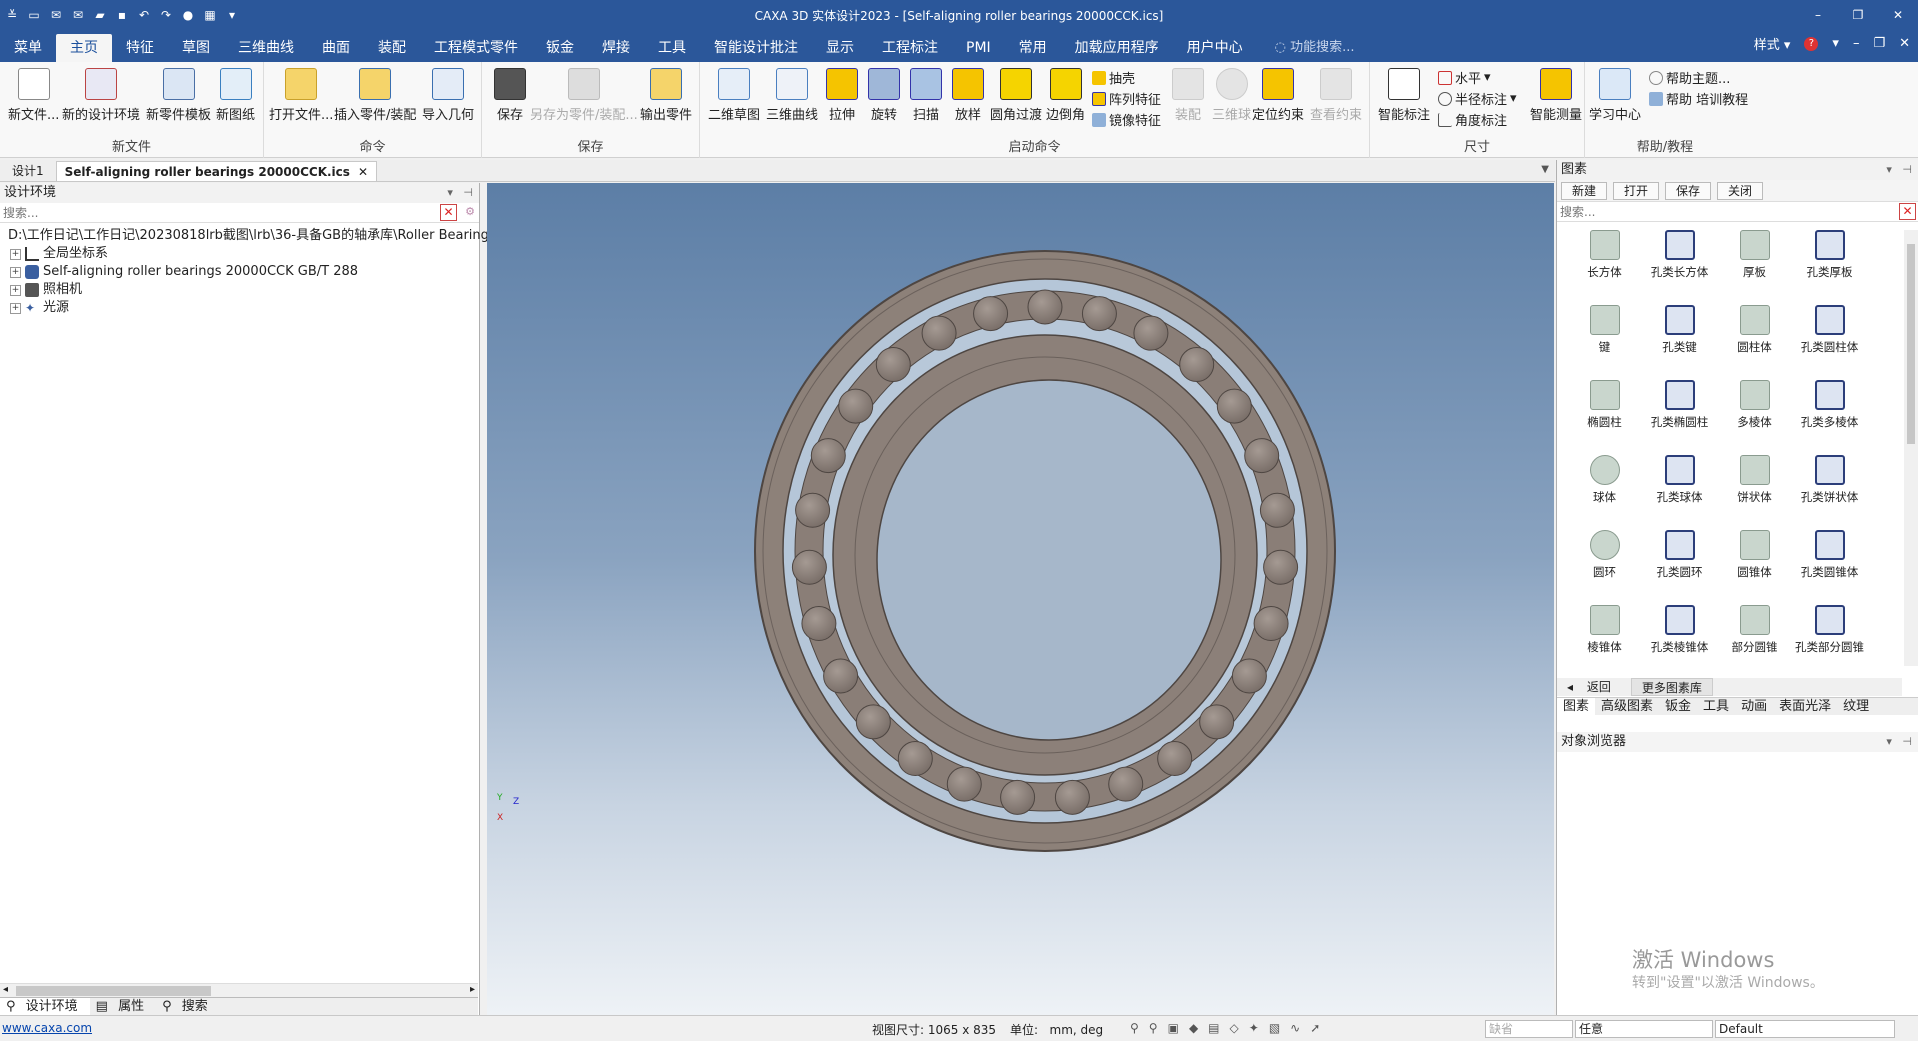 The width and height of the screenshot is (1918, 1041). Describe the element at coordinates (1805, 706) in the screenshot. I see `cat-tab-surface-gloss: 表面光泽` at that location.